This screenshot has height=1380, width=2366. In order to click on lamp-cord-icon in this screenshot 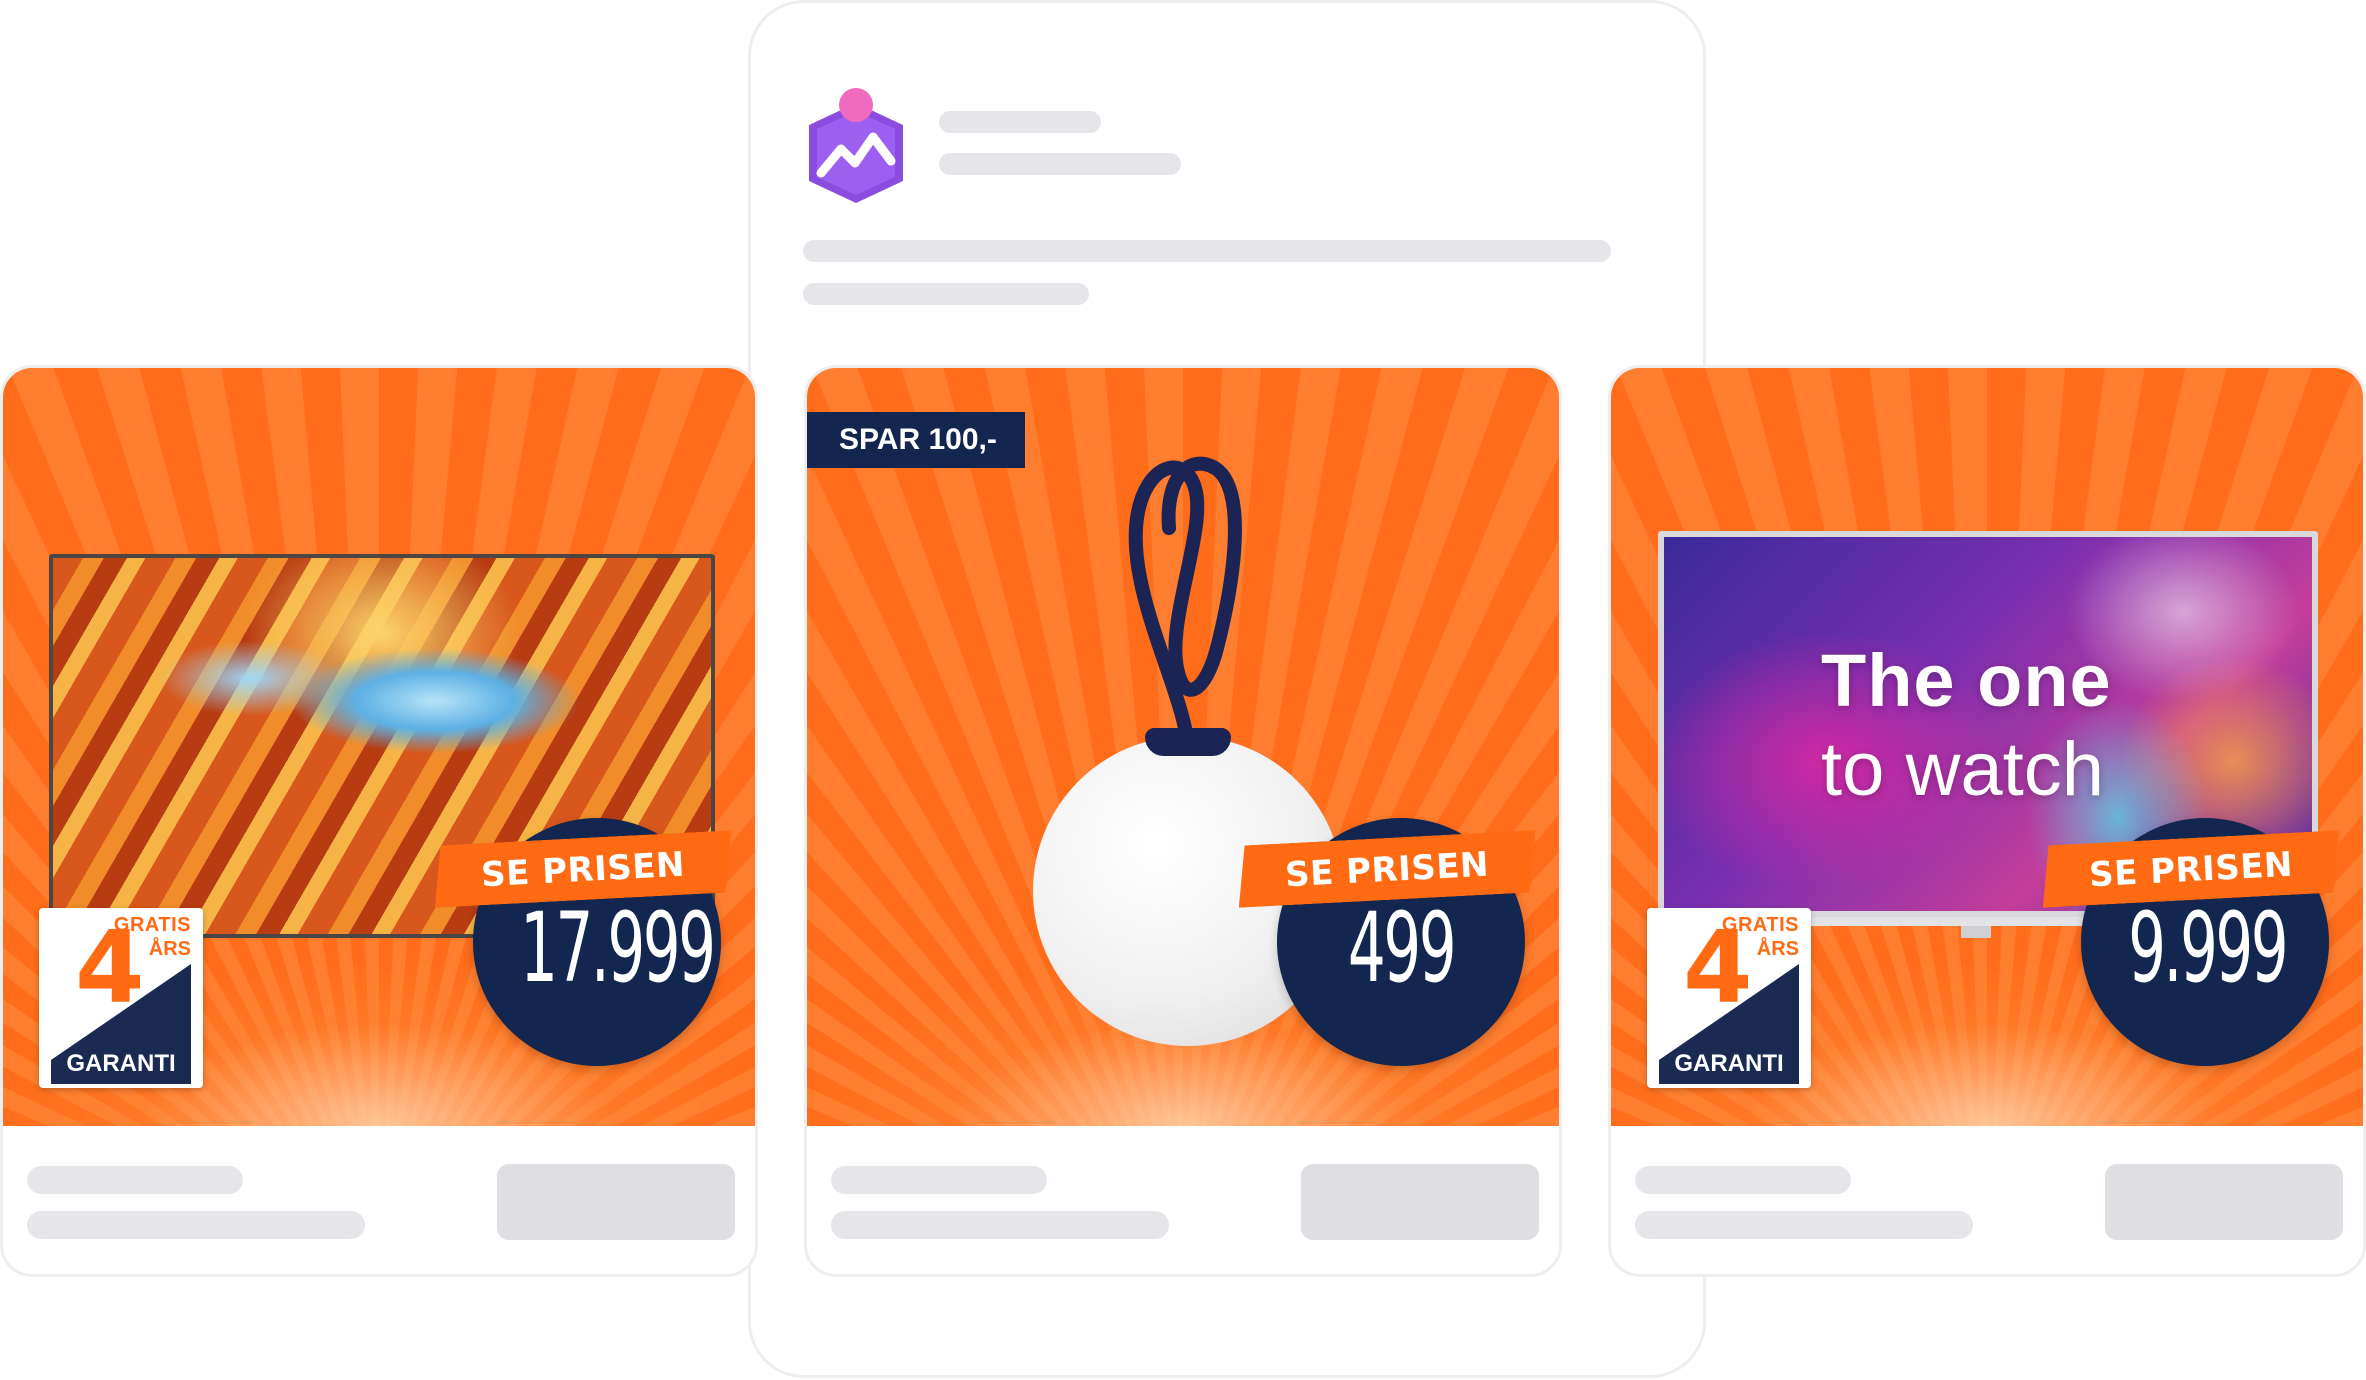, I will do `click(1185, 600)`.